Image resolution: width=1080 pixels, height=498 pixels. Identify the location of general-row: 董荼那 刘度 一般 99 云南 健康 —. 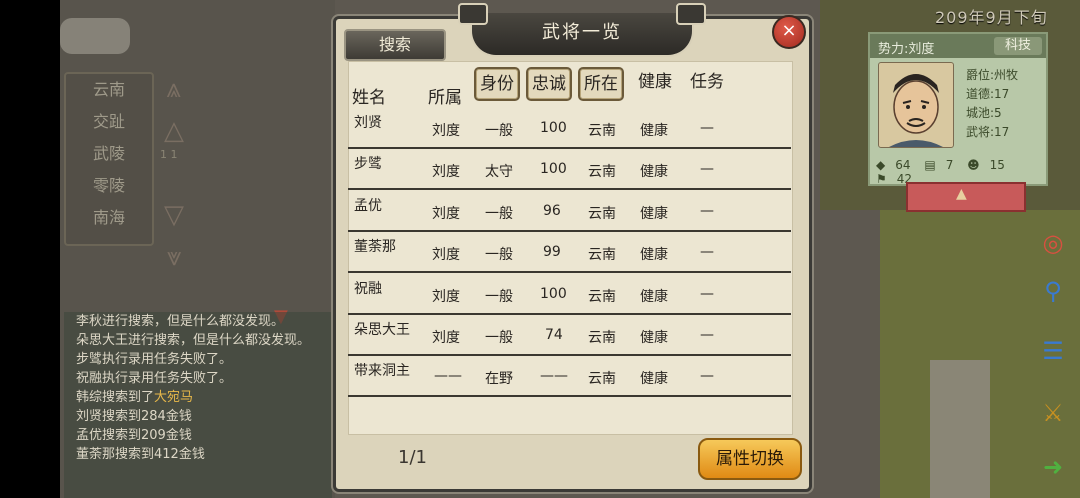
(569, 251).